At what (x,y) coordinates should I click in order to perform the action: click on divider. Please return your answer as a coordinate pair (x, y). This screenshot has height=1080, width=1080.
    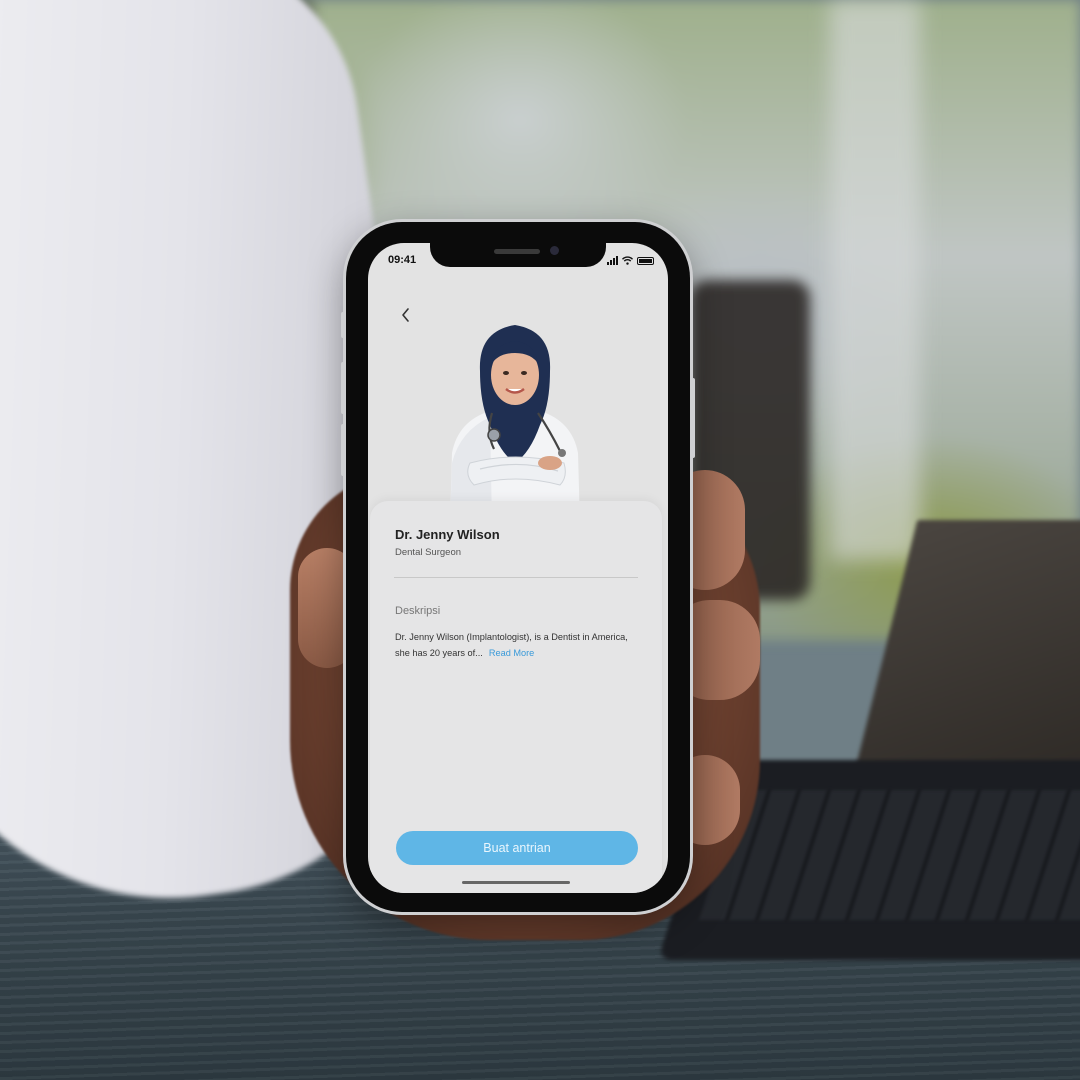
    Looking at the image, I should click on (516, 577).